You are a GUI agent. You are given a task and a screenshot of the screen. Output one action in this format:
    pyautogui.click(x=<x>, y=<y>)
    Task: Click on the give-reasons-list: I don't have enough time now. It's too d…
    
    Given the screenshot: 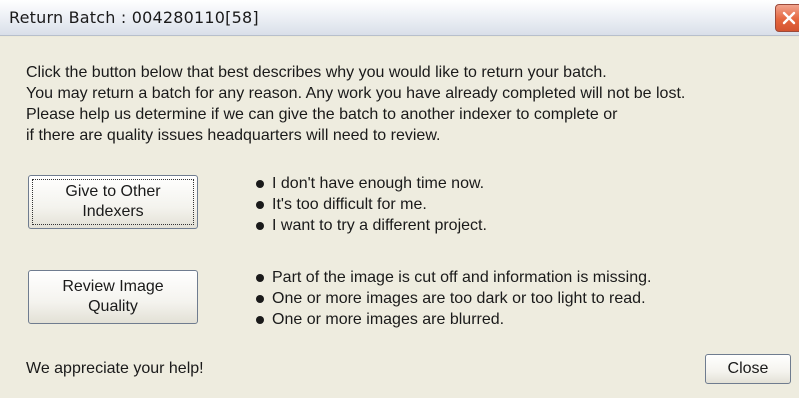 What is the action you would take?
    pyautogui.click(x=371, y=204)
    